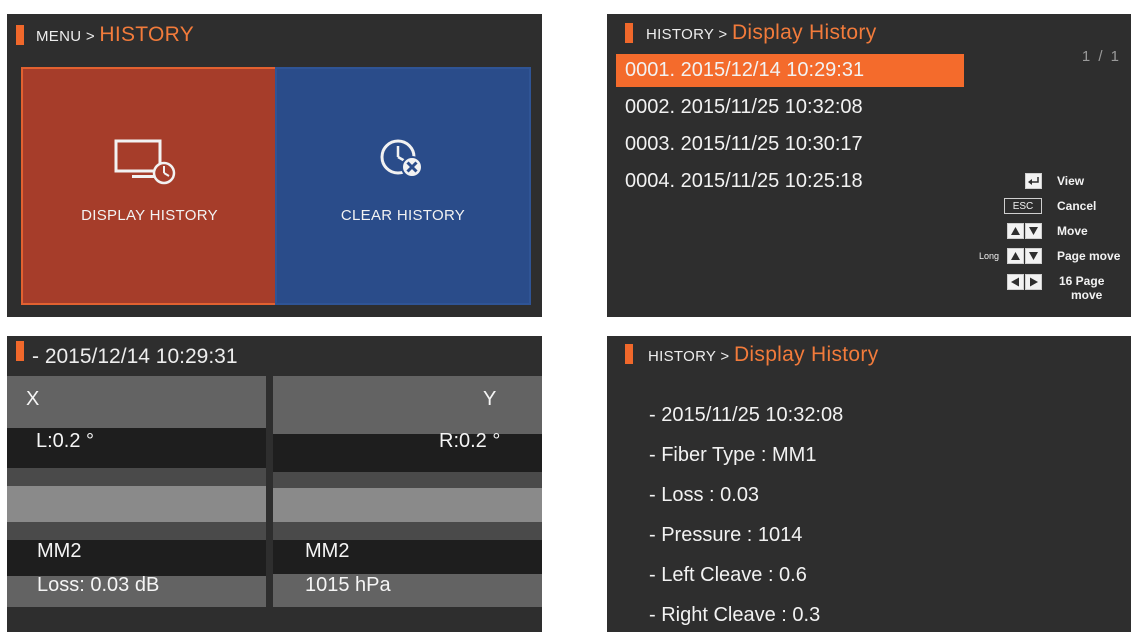 This screenshot has width=1136, height=632. I want to click on history-row: 0003. 2015/11/25 10:30:17, so click(790, 144).